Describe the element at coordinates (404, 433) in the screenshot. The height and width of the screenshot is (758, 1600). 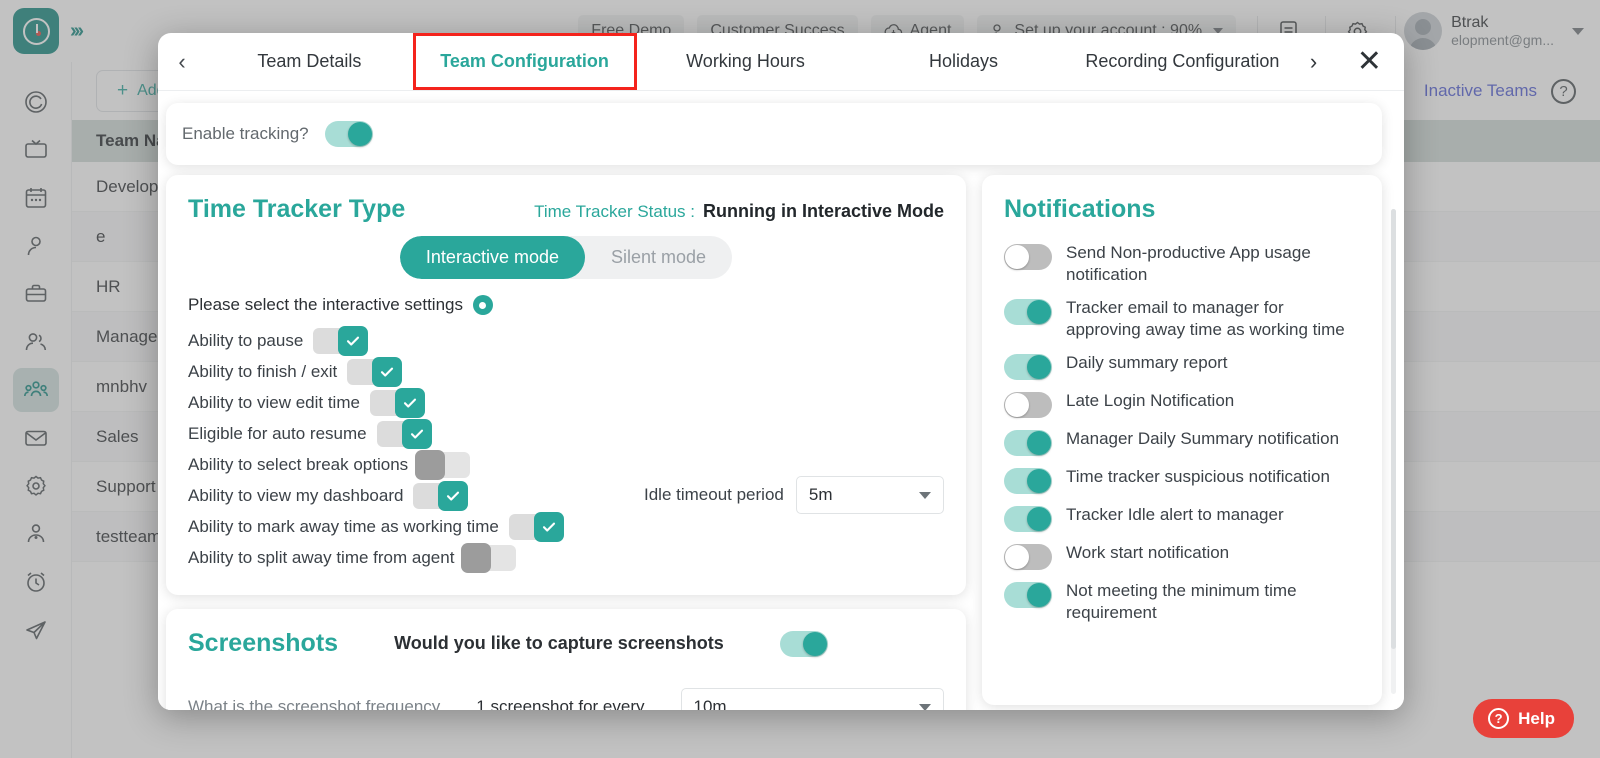
I see `option-toggle-eligible-for-auto-resume` at that location.